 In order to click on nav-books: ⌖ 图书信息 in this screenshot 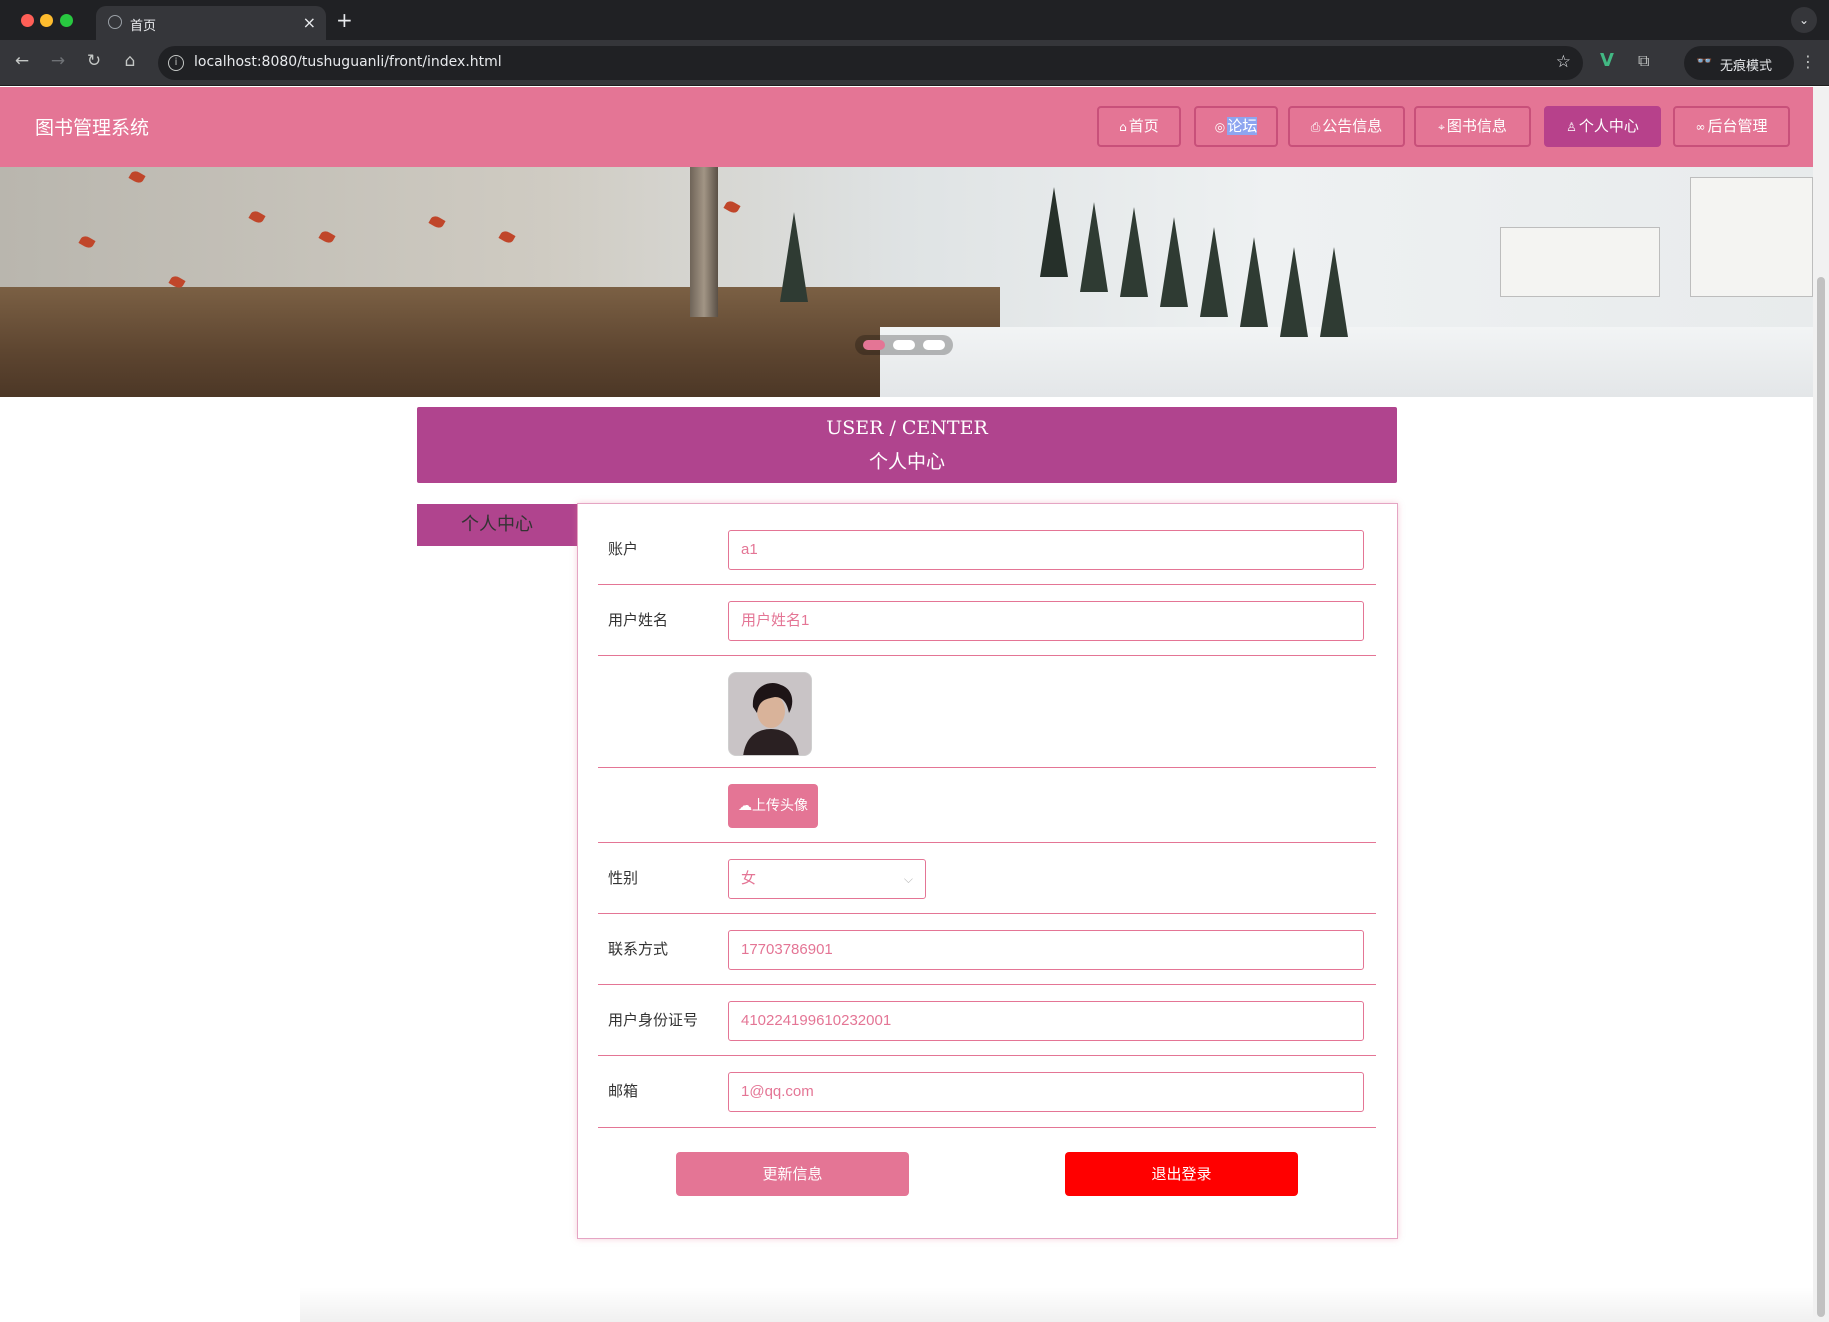, I will do `click(1472, 126)`.